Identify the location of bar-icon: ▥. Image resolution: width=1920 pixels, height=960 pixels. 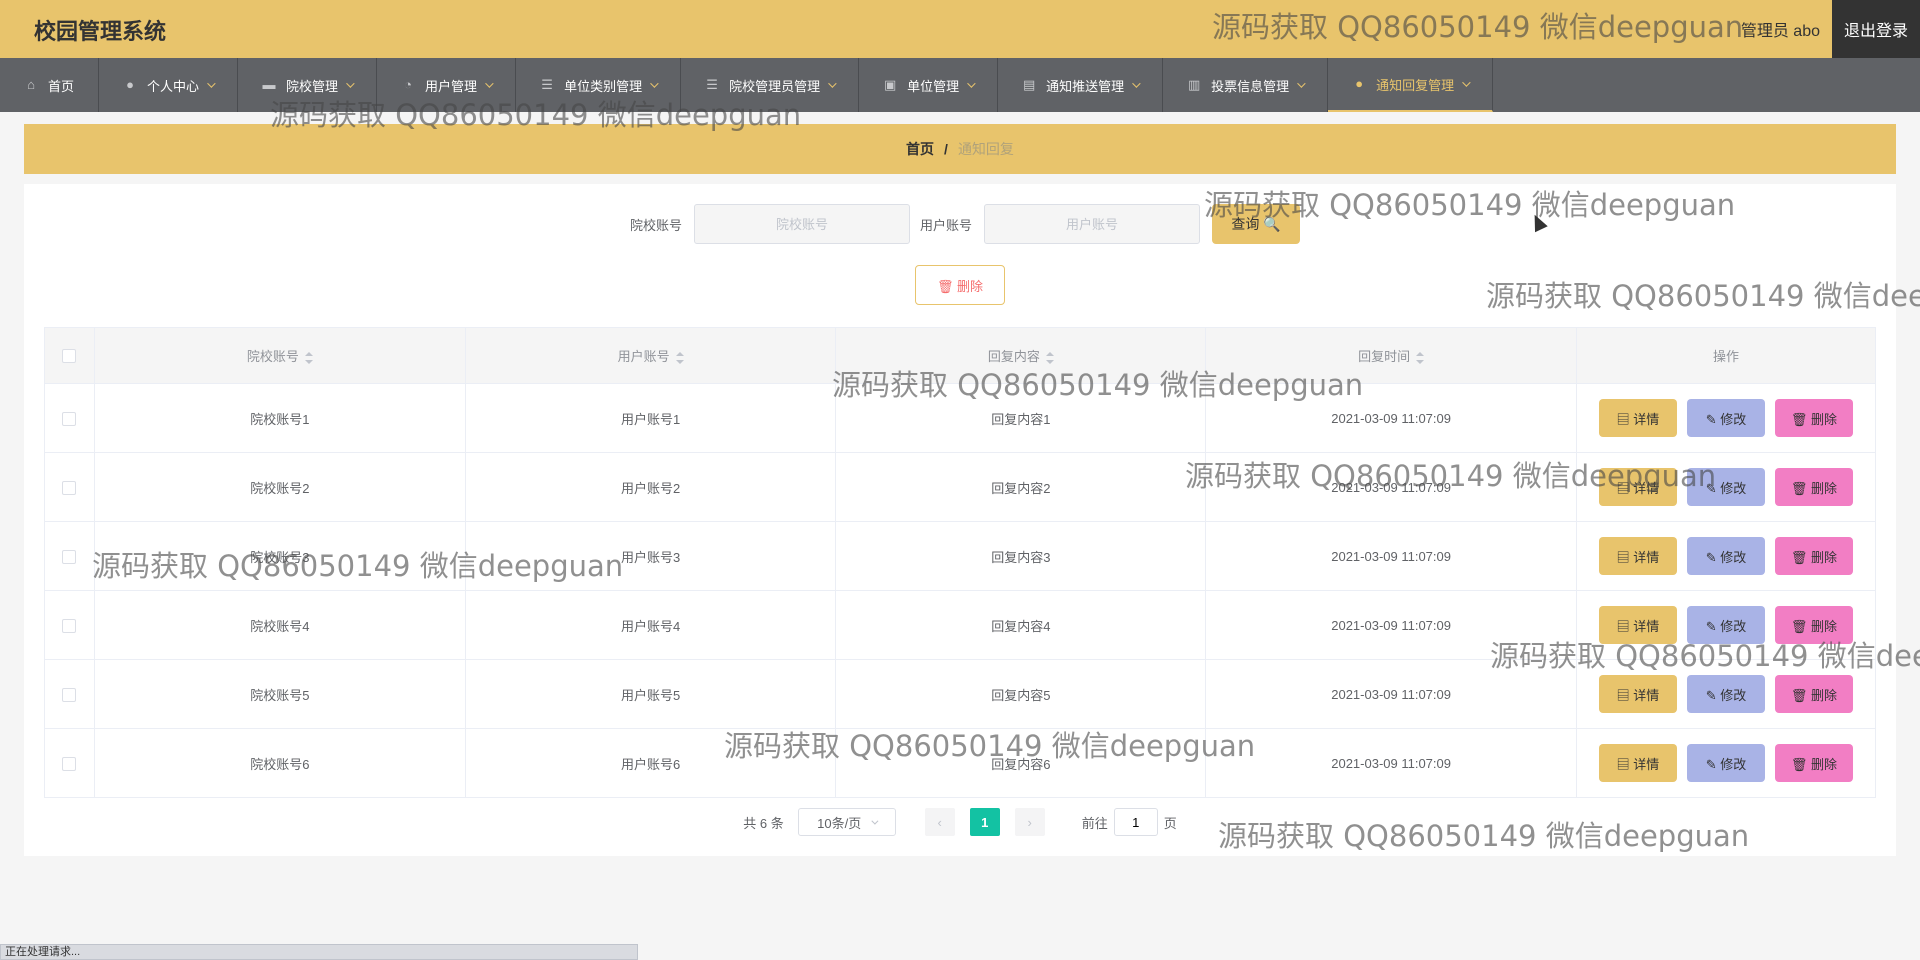
(1194, 84).